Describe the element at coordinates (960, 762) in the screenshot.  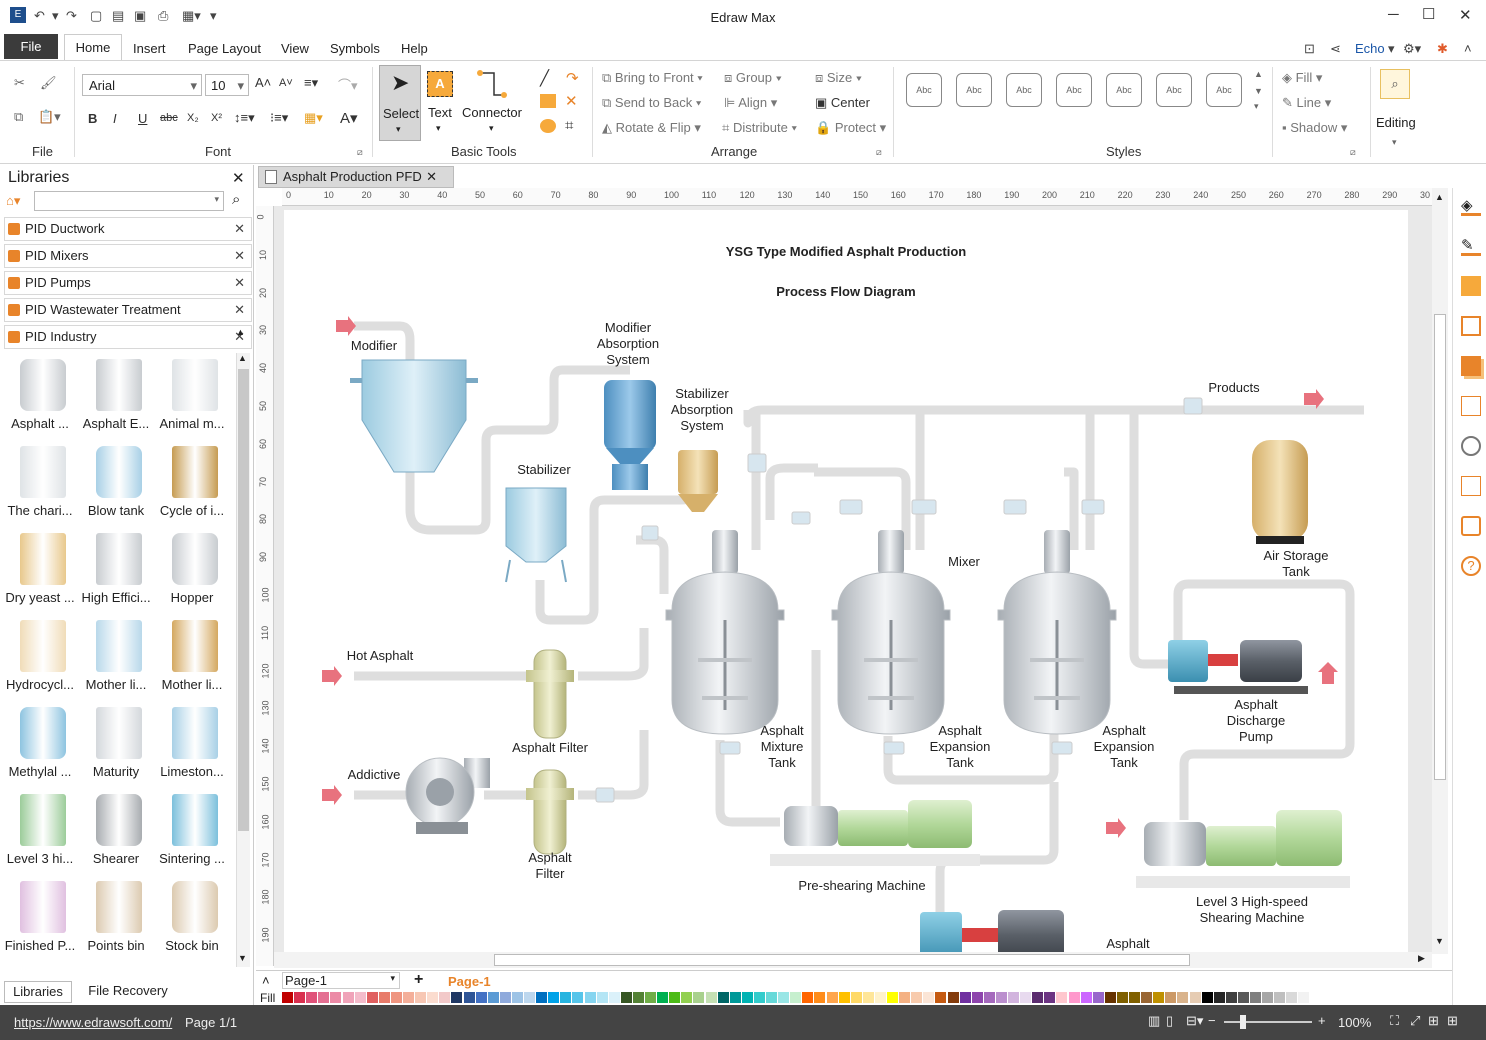
I see `diagram-label-expansion-tank-1: Tank` at that location.